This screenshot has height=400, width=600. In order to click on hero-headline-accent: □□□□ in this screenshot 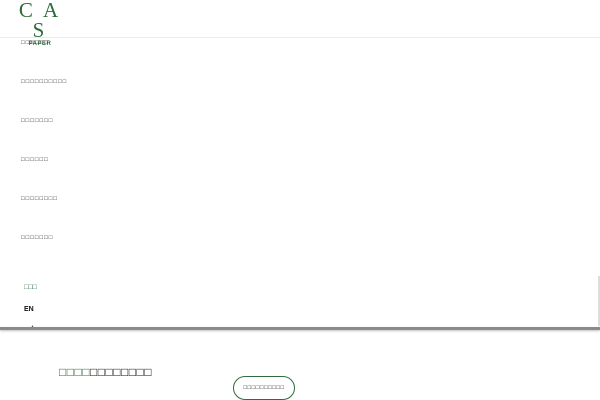, I will do `click(74, 372)`.